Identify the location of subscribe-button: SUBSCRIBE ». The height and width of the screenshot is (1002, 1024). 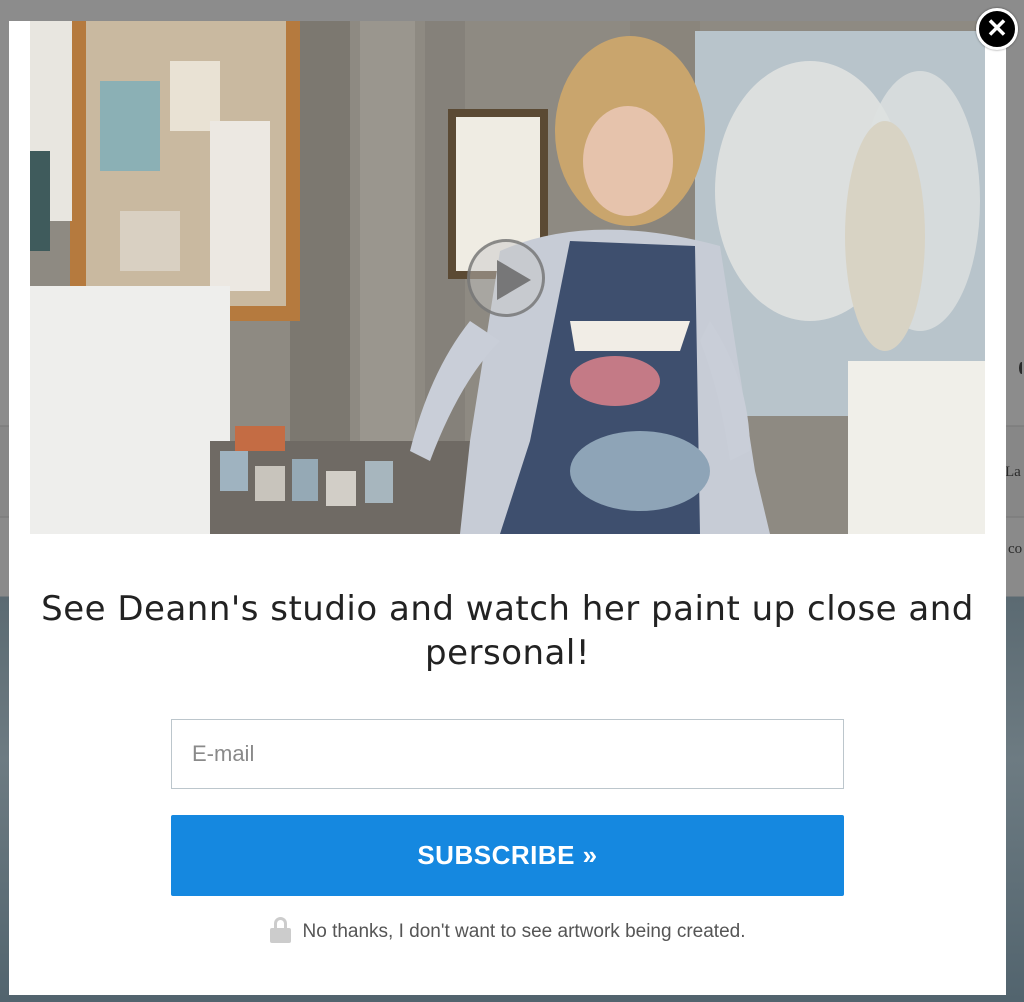
(507, 855).